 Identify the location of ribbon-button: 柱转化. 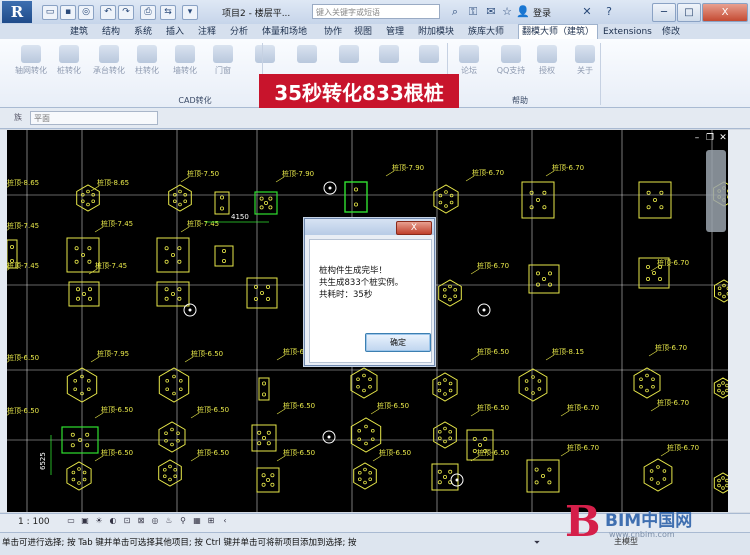
(147, 62).